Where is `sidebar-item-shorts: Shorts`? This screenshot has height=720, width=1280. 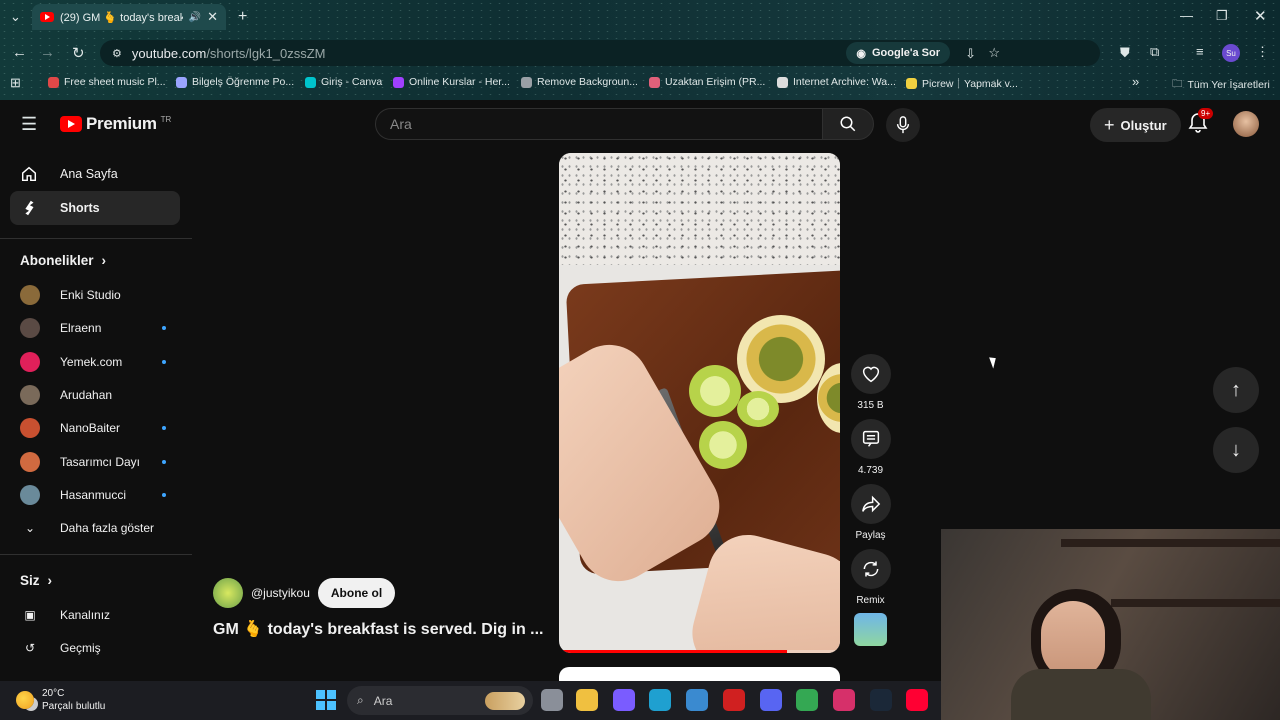
sidebar-item-shorts: Shorts is located at coordinates (95, 208).